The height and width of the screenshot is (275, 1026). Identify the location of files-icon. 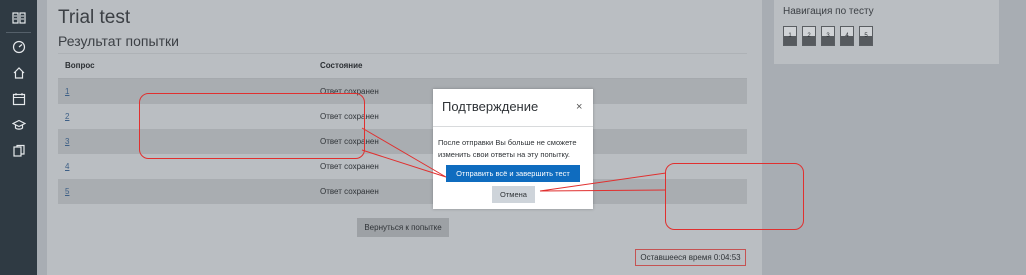
(19, 152).